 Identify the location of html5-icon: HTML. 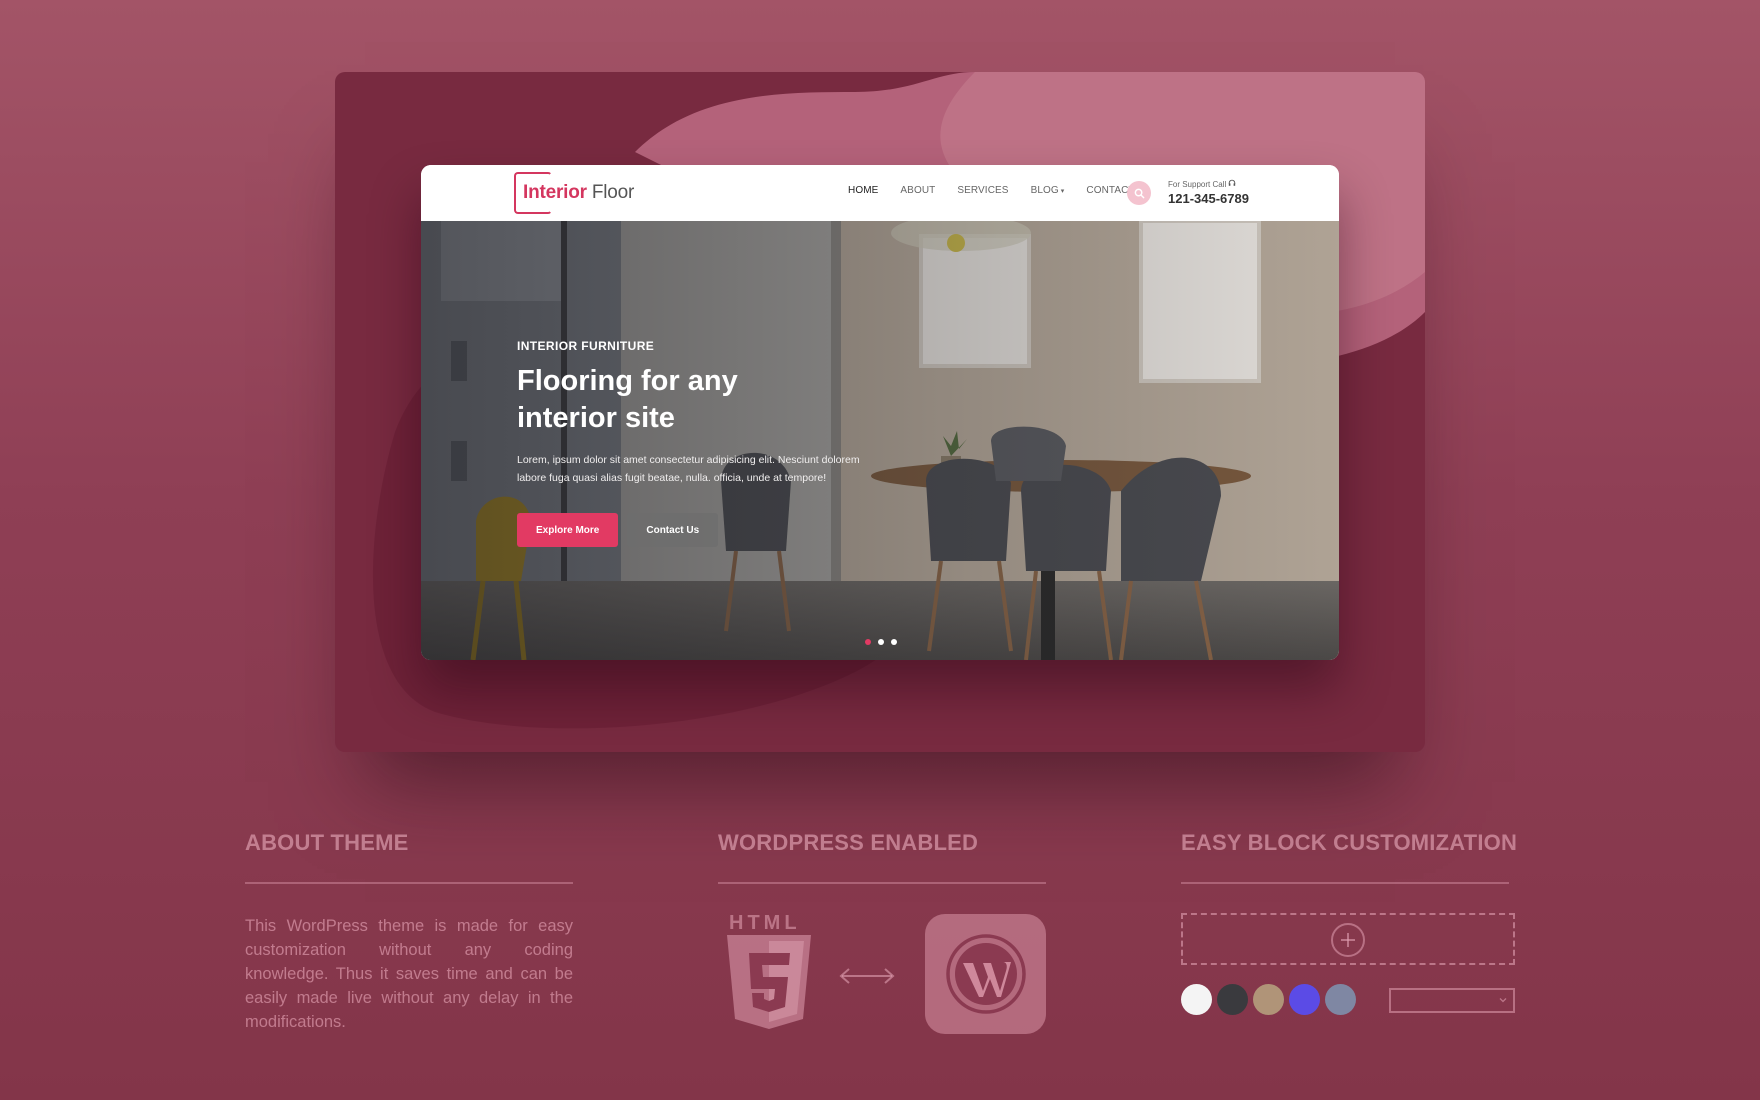
(769, 974).